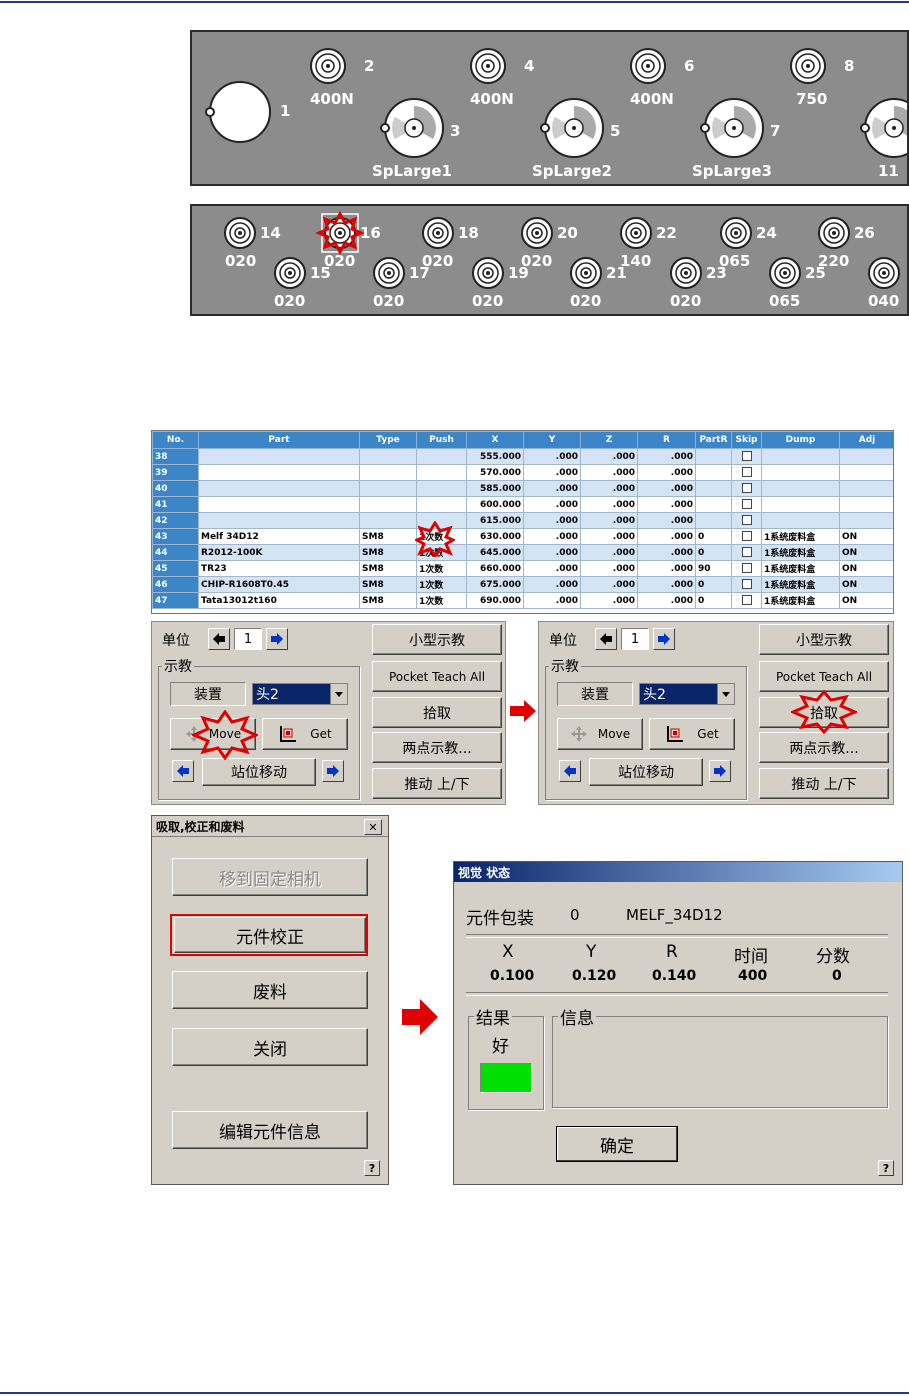  I want to click on feeder-num: 18, so click(468, 233).